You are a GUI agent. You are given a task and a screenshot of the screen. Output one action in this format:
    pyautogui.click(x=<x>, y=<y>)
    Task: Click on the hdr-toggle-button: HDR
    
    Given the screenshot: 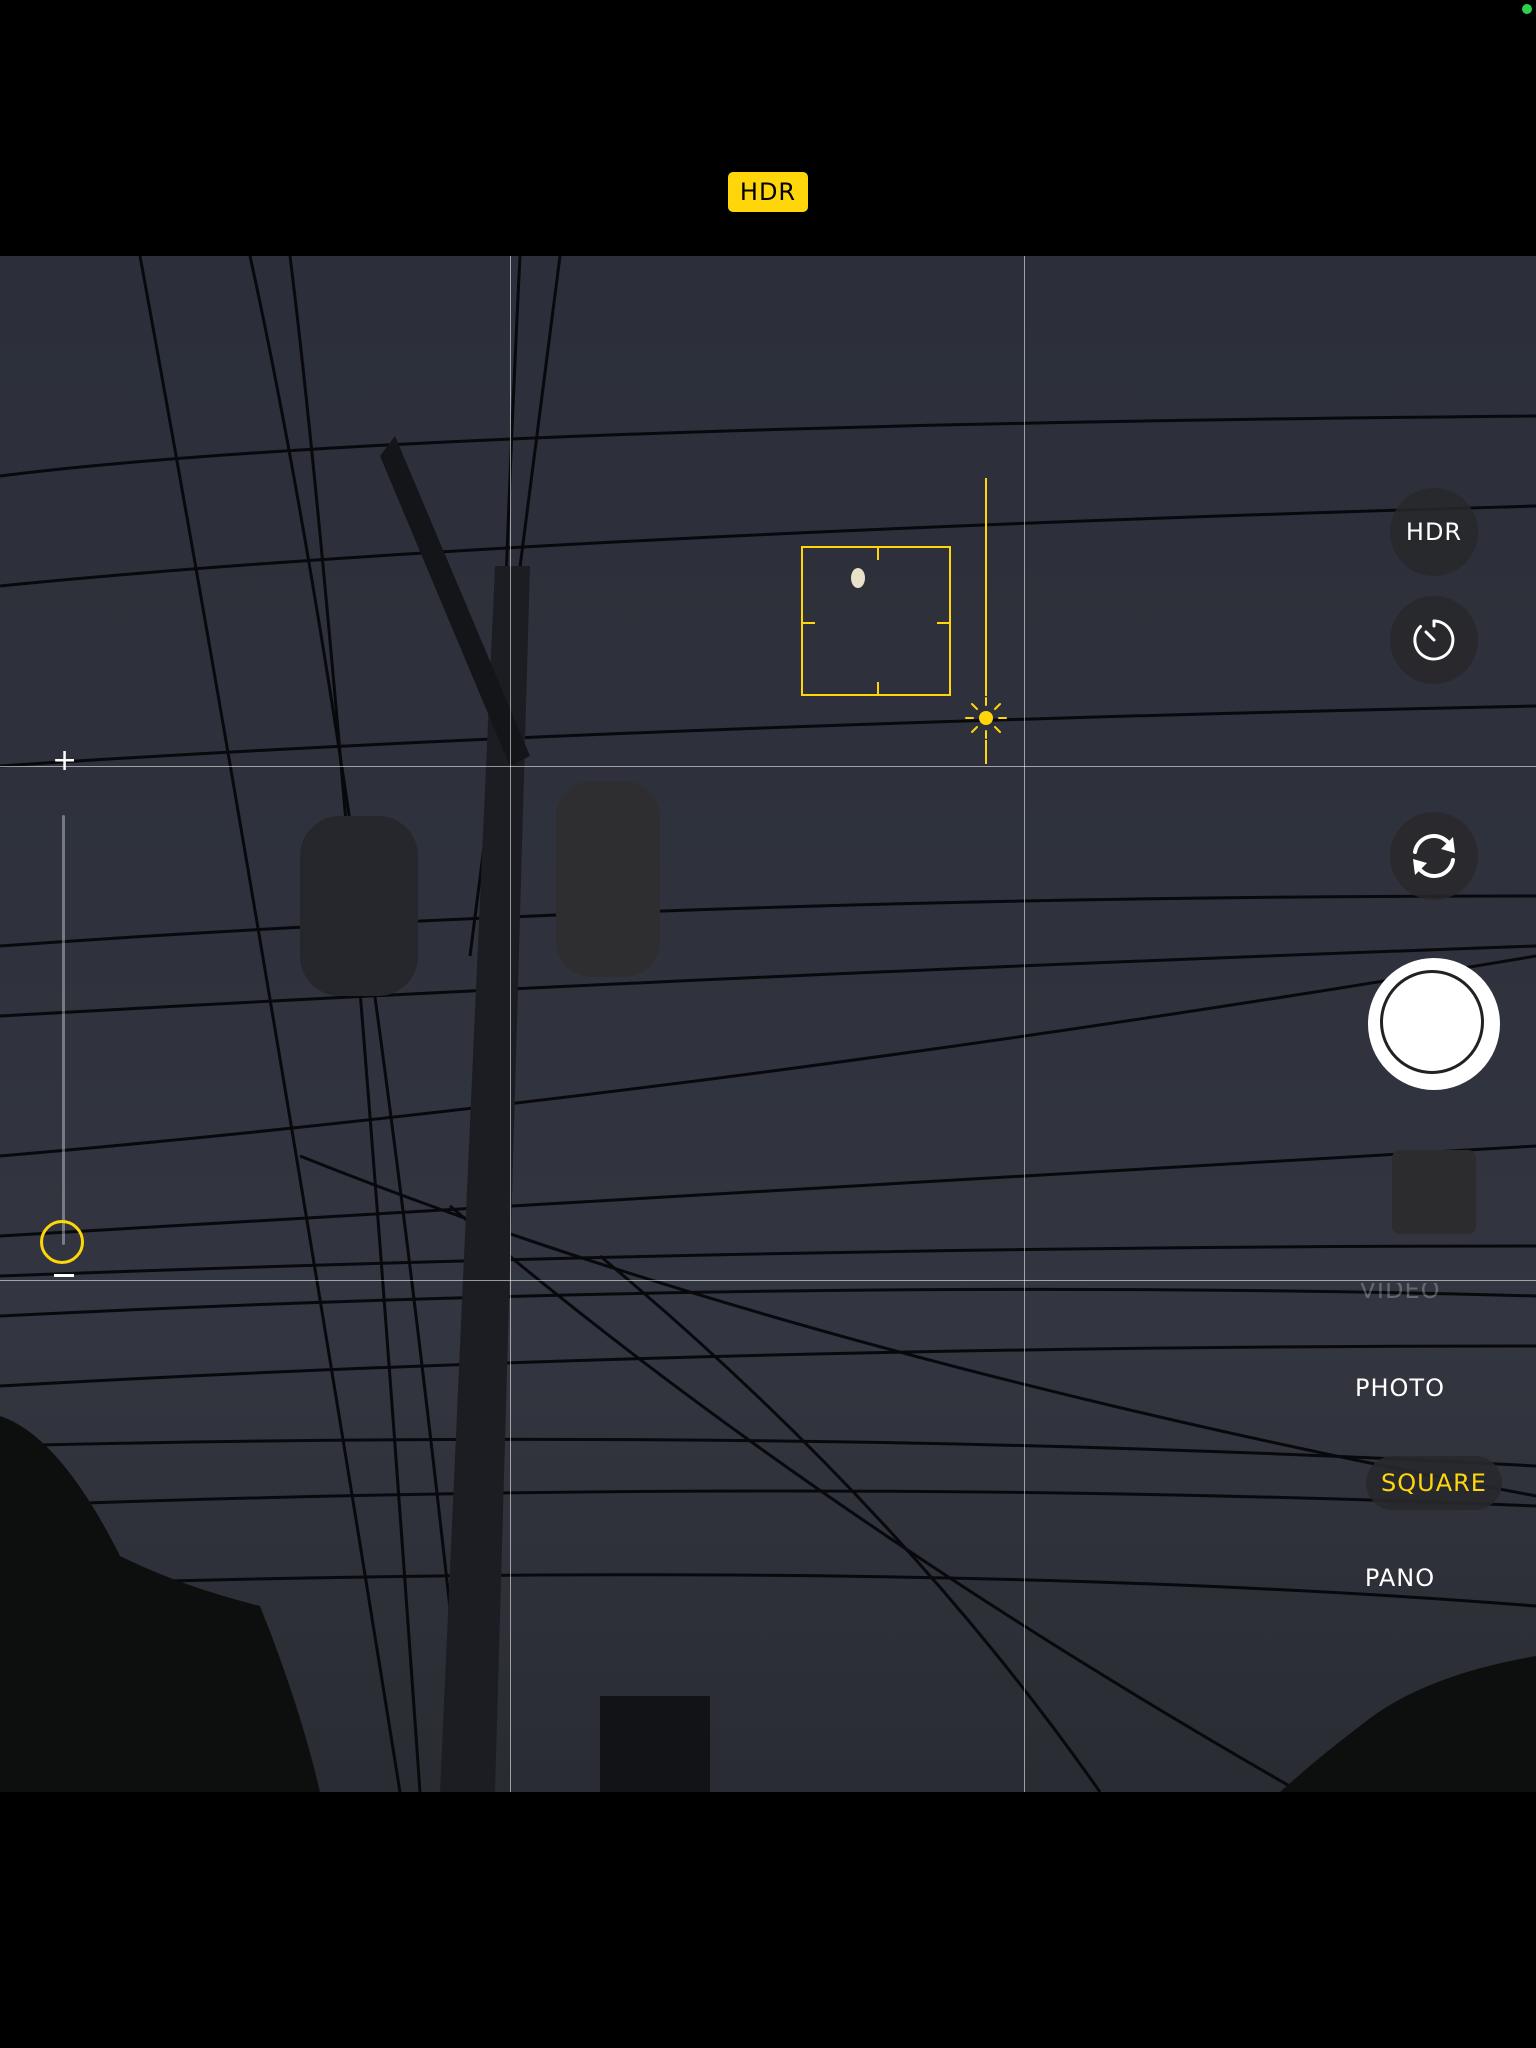 What is the action you would take?
    pyautogui.click(x=1434, y=532)
    